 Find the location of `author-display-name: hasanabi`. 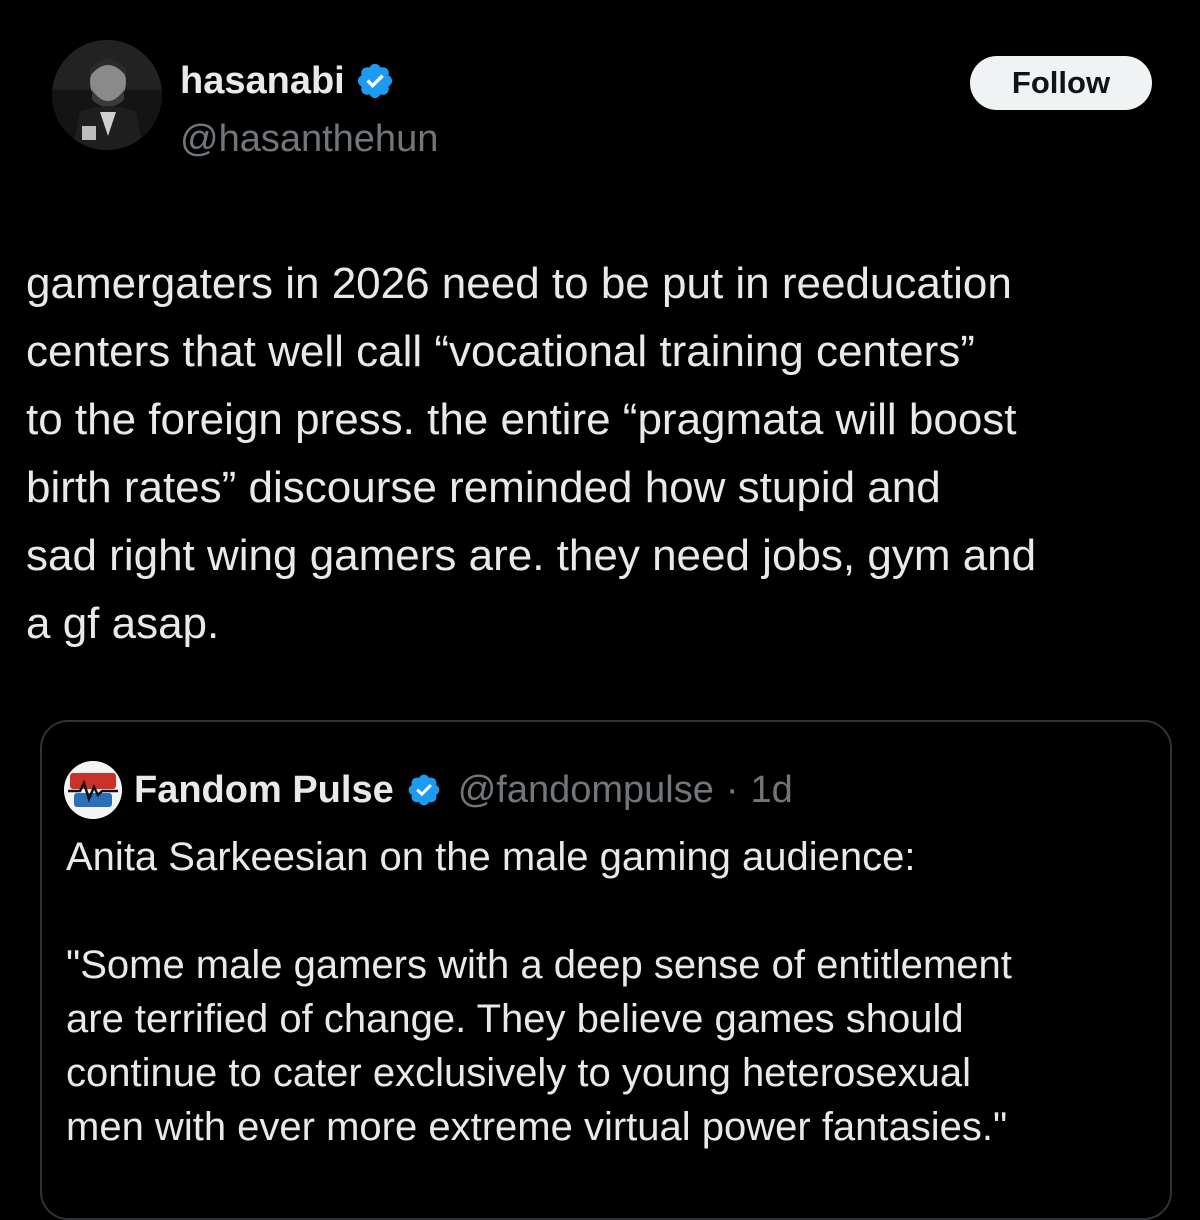

author-display-name: hasanabi is located at coordinates (262, 81).